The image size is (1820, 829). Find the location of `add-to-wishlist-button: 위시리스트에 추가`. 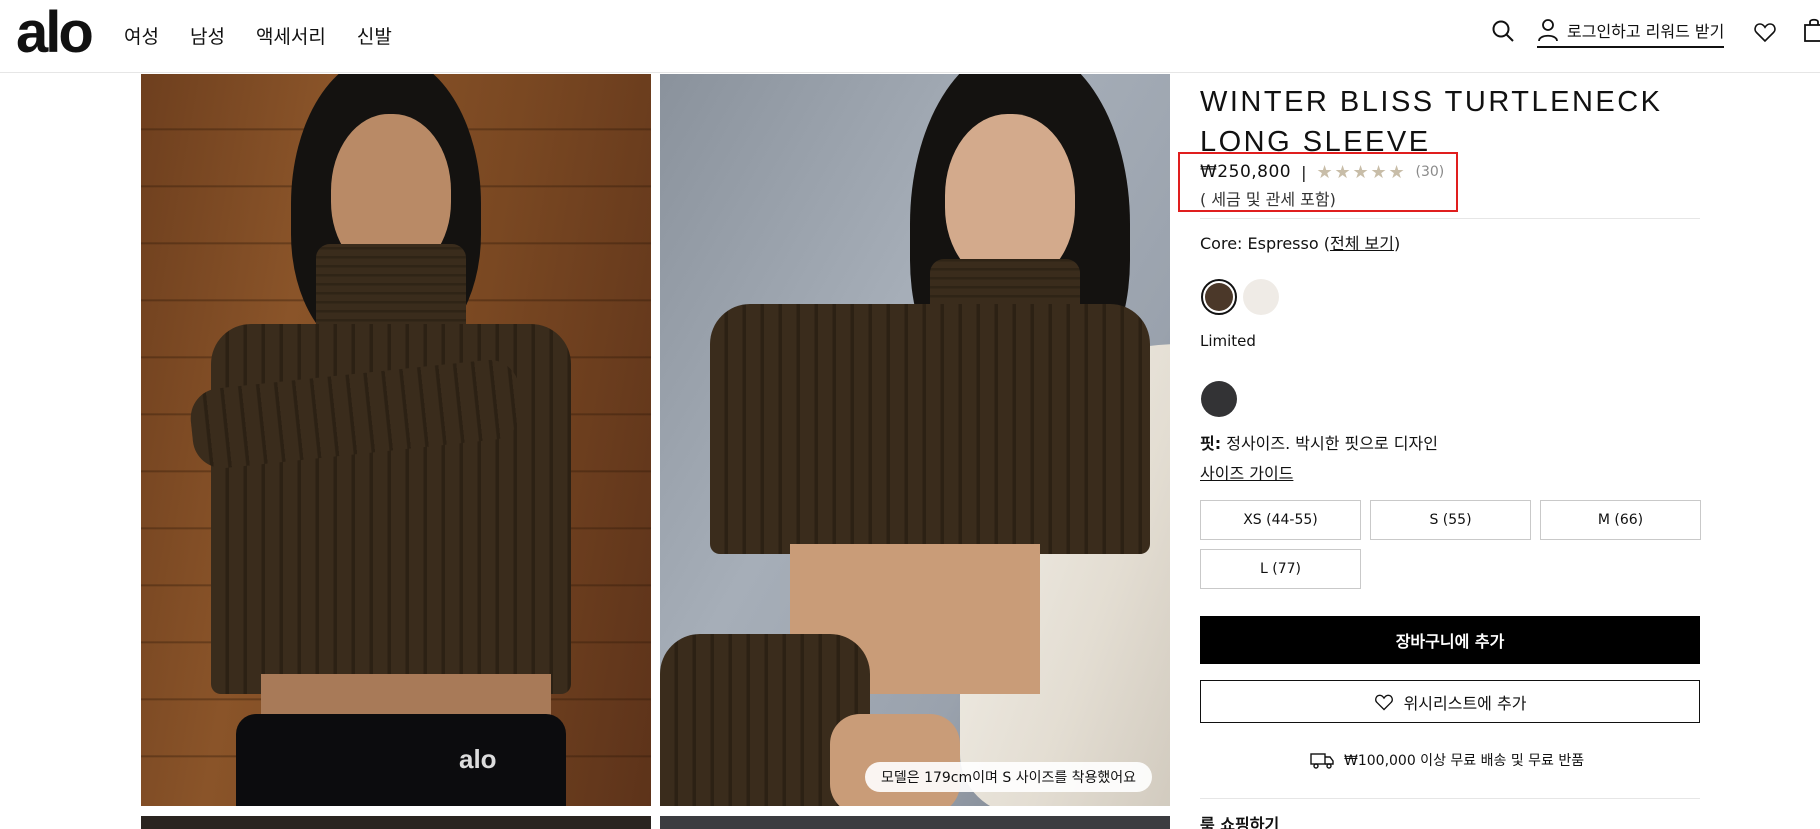

add-to-wishlist-button: 위시리스트에 추가 is located at coordinates (1450, 701).